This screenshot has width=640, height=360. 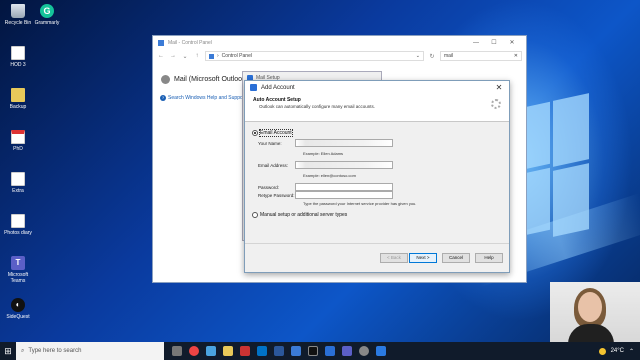 I want to click on help-button: Help, so click(x=489, y=258).